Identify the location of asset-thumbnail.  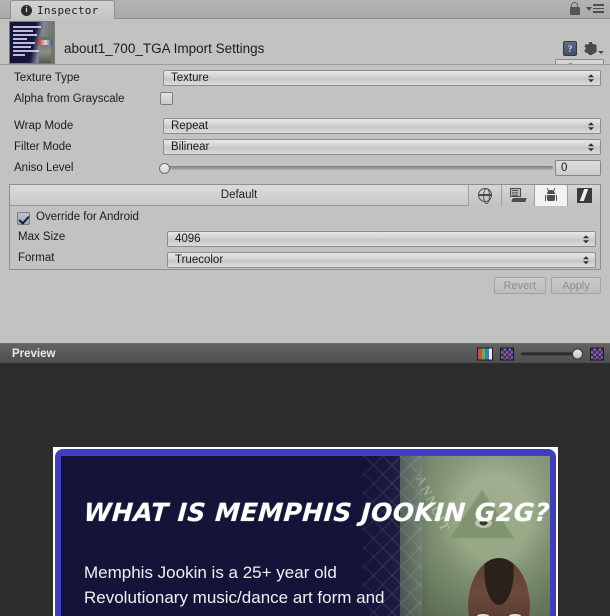
(32, 42).